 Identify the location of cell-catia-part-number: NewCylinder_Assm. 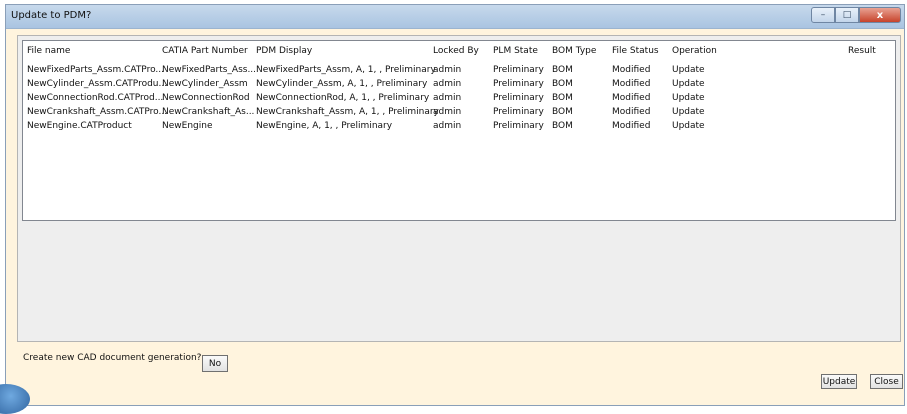
(205, 84).